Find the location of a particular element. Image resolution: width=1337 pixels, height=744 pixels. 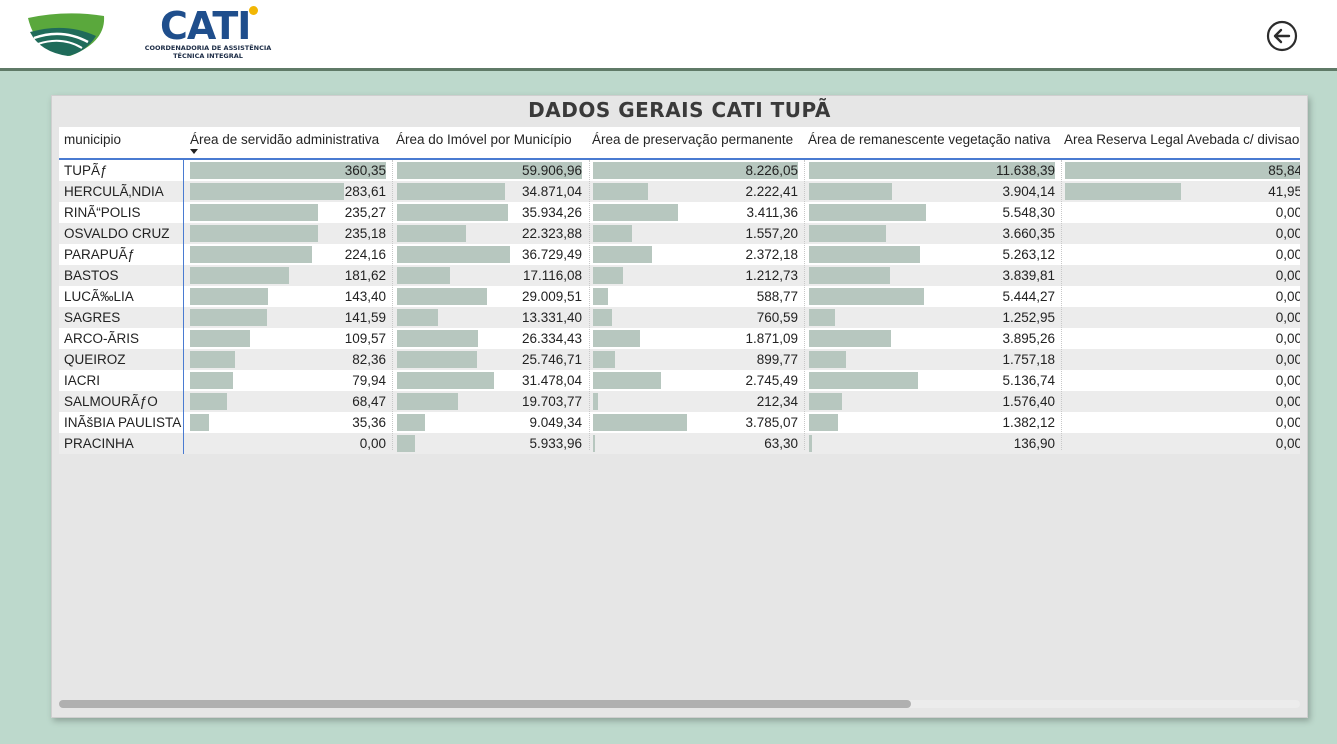

horizontal-scrollbar is located at coordinates (679, 704).